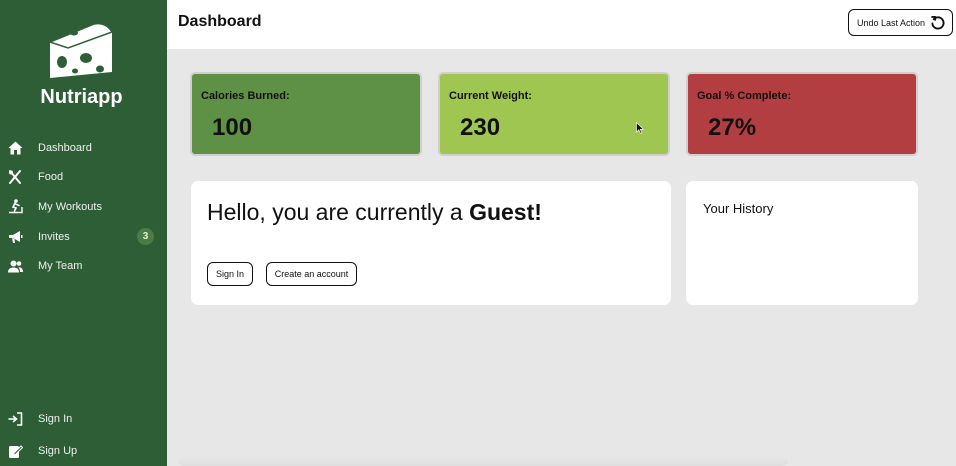  Describe the element at coordinates (65, 147) in the screenshot. I see `sidebar-item-label: Dashboard` at that location.